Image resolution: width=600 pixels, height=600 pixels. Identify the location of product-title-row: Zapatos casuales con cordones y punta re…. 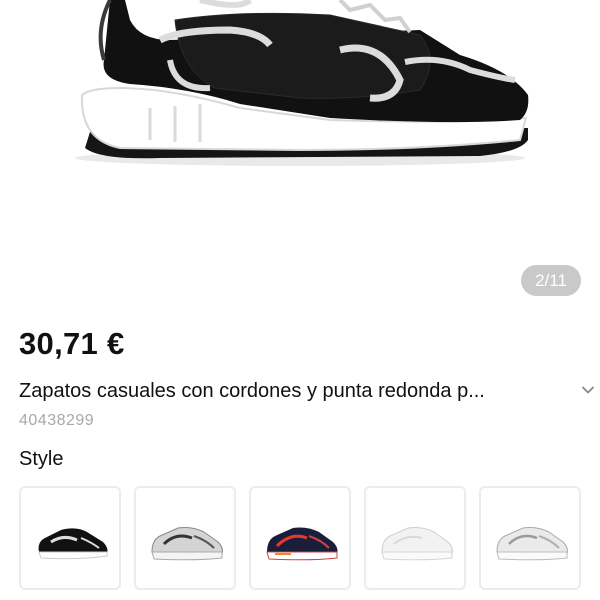
(306, 391).